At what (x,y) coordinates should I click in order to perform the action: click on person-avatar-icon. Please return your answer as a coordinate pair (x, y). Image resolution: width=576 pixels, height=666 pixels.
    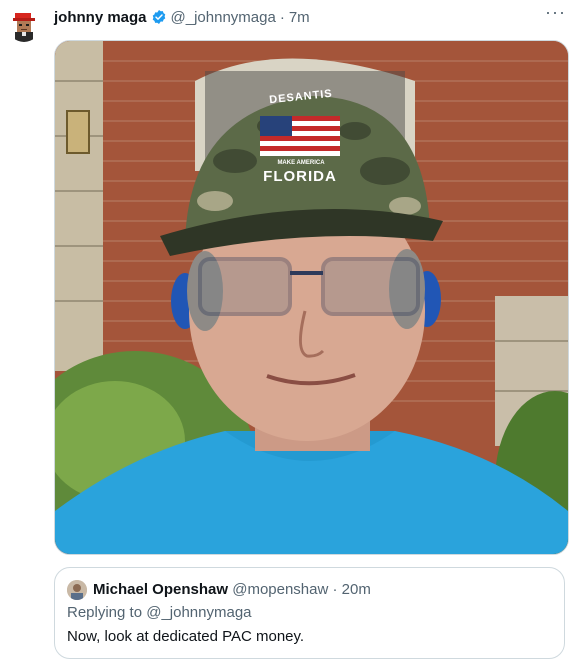
    Looking at the image, I should click on (77, 590).